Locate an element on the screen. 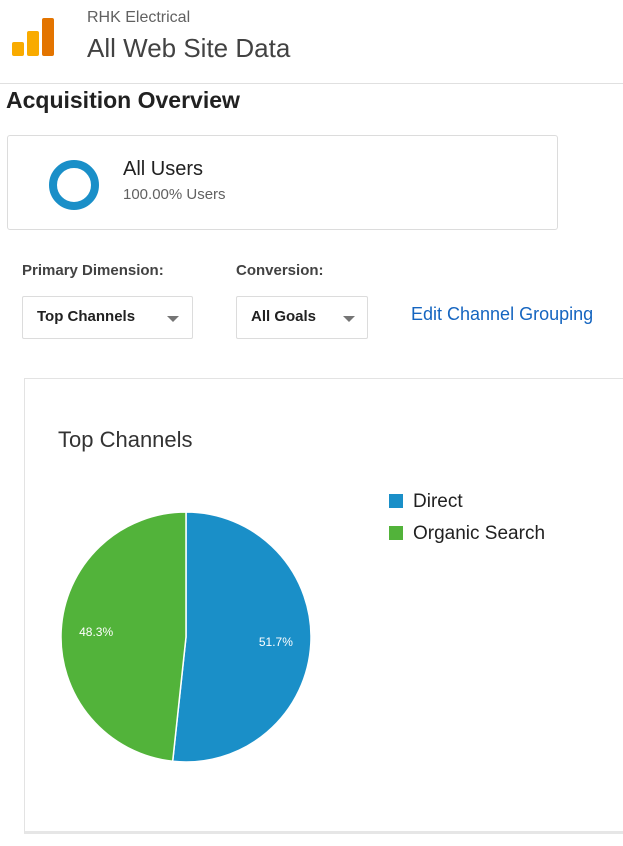 Image resolution: width=623 pixels, height=846 pixels. account-name: RHK Electrical is located at coordinates (138, 18).